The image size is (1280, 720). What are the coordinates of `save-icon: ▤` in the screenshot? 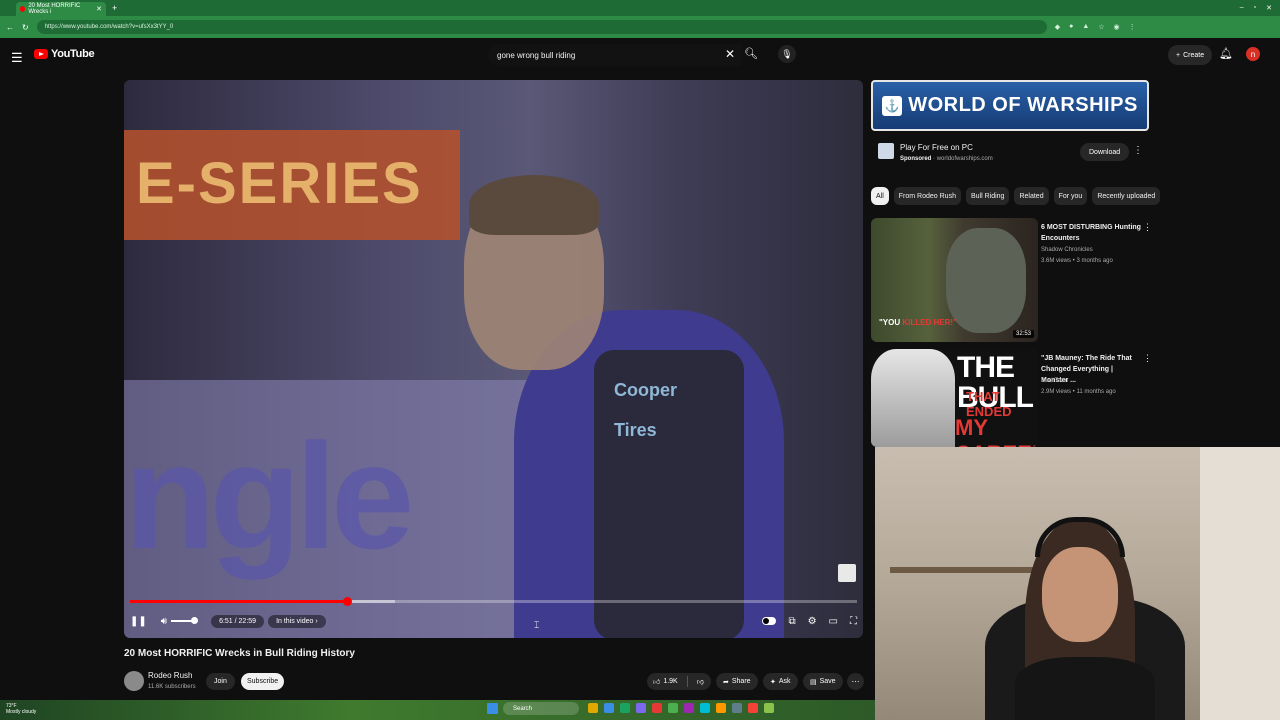 It's located at (813, 682).